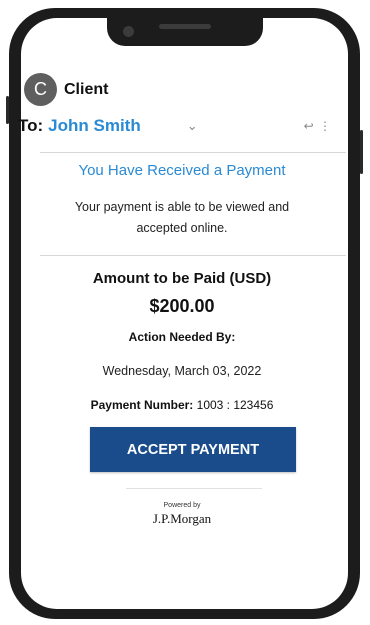  I want to click on due-date: Wednesday, March 03, 2022, so click(182, 371).